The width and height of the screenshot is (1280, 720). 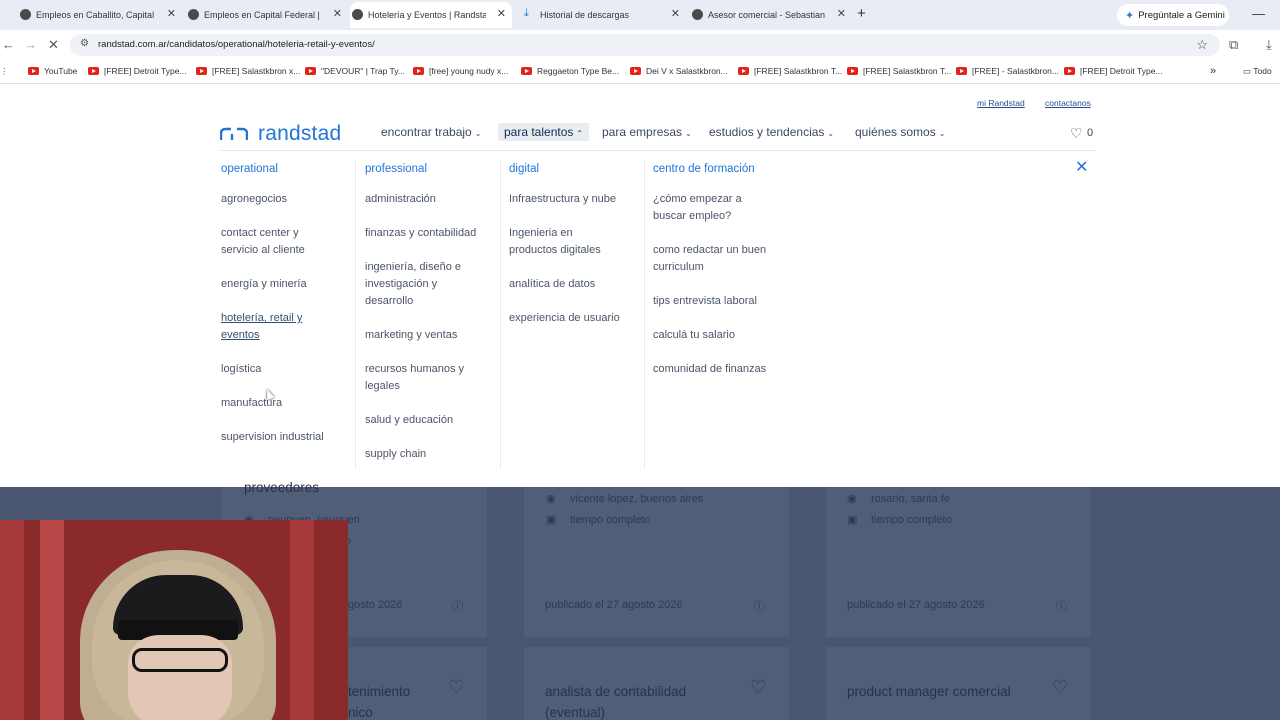 I want to click on job-title: nico, so click(x=360, y=712).